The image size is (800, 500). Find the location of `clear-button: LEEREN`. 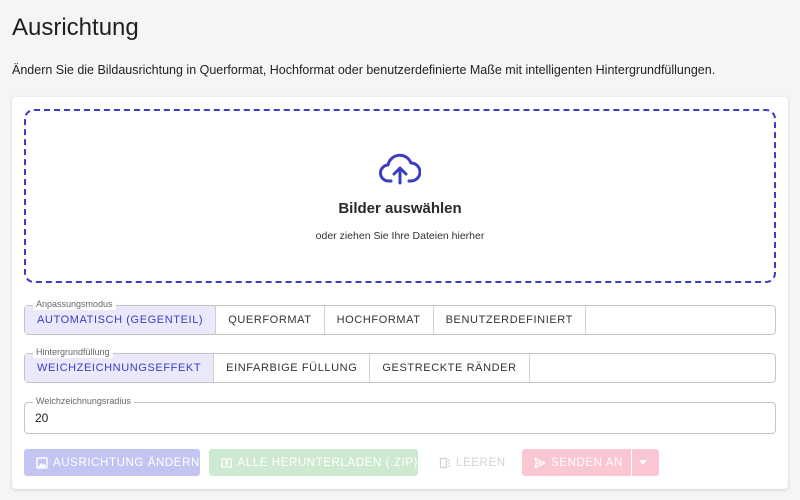

clear-button: LEEREN is located at coordinates (470, 462).